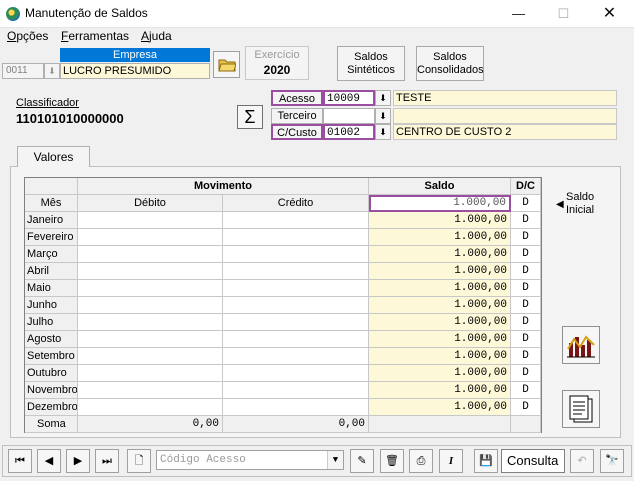 Image resolution: width=634 pixels, height=481 pixels. What do you see at coordinates (526, 203) in the screenshot?
I see `saldo-inicial-dc: D` at bounding box center [526, 203].